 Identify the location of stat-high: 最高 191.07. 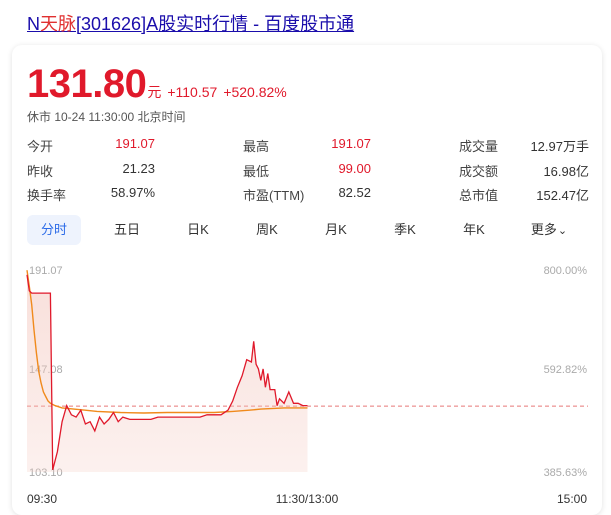
(307, 145).